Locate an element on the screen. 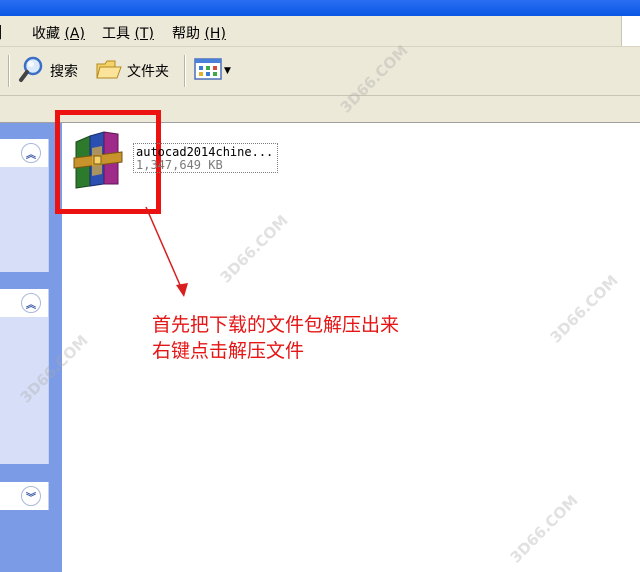 The width and height of the screenshot is (640, 572). annotation-arrow is located at coordinates (166, 251).